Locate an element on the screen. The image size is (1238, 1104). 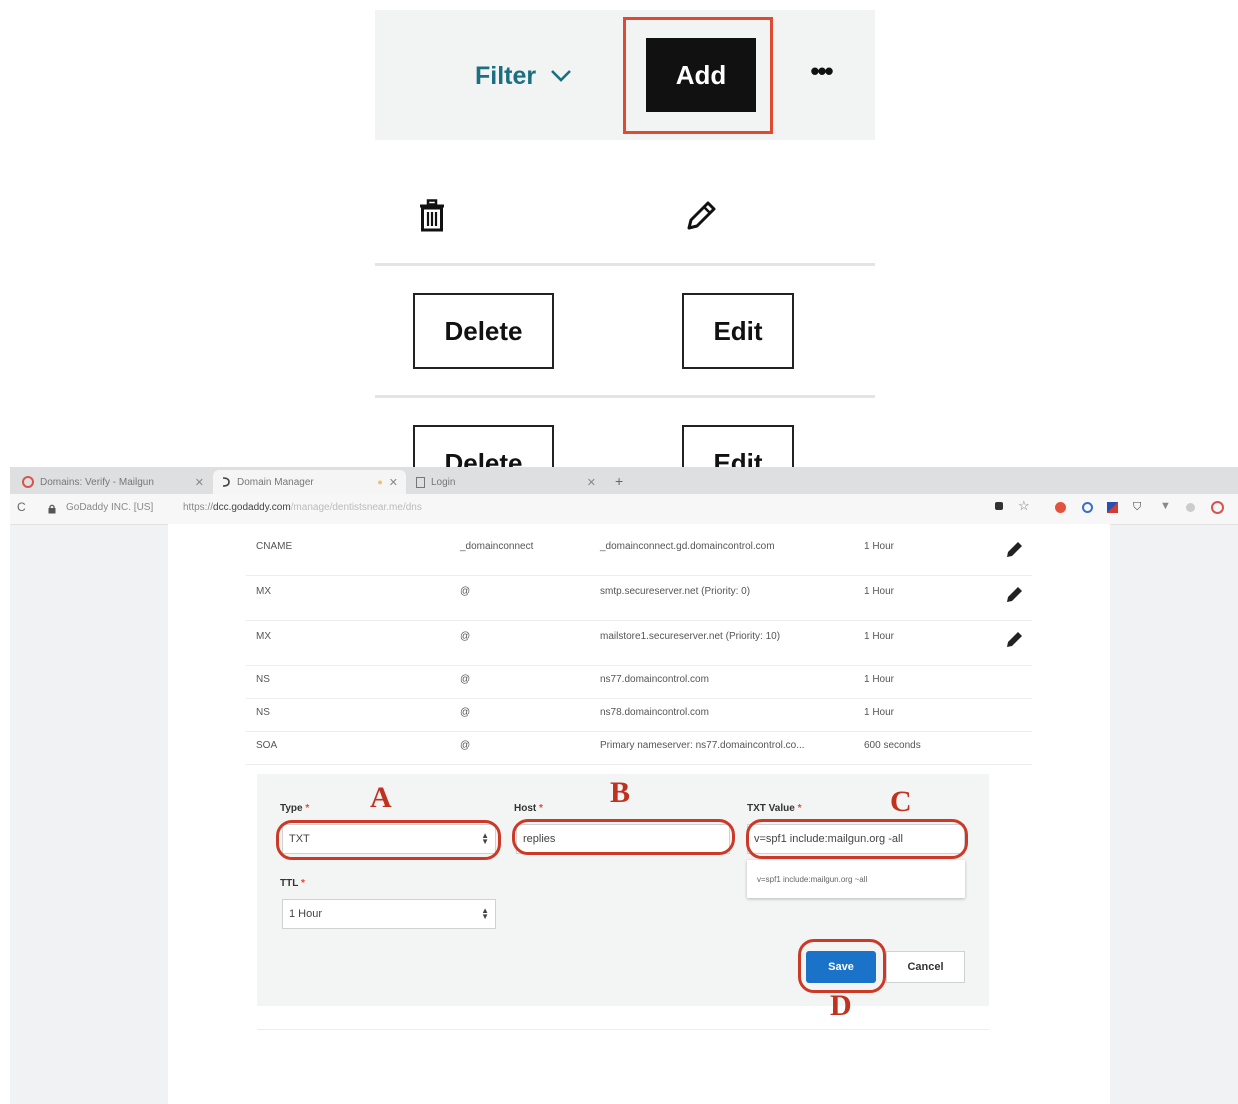
star-icon: ☆ is located at coordinates (1024, 506).